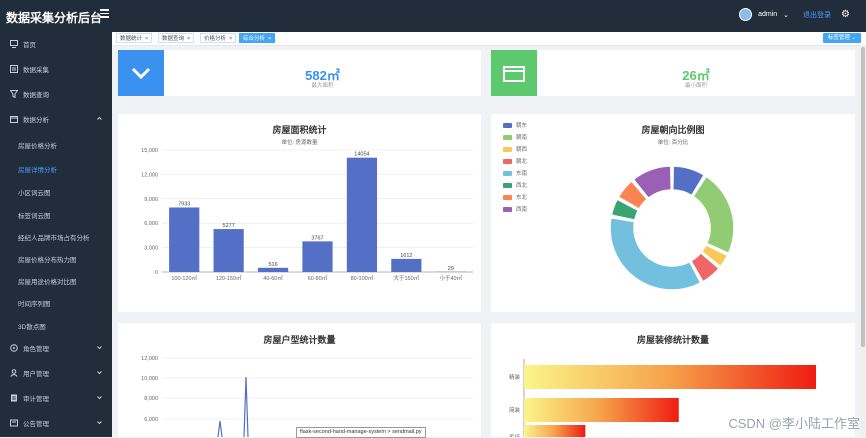 The image size is (866, 438). Describe the element at coordinates (863, 197) in the screenshot. I see `scrollbar-thumb` at that location.